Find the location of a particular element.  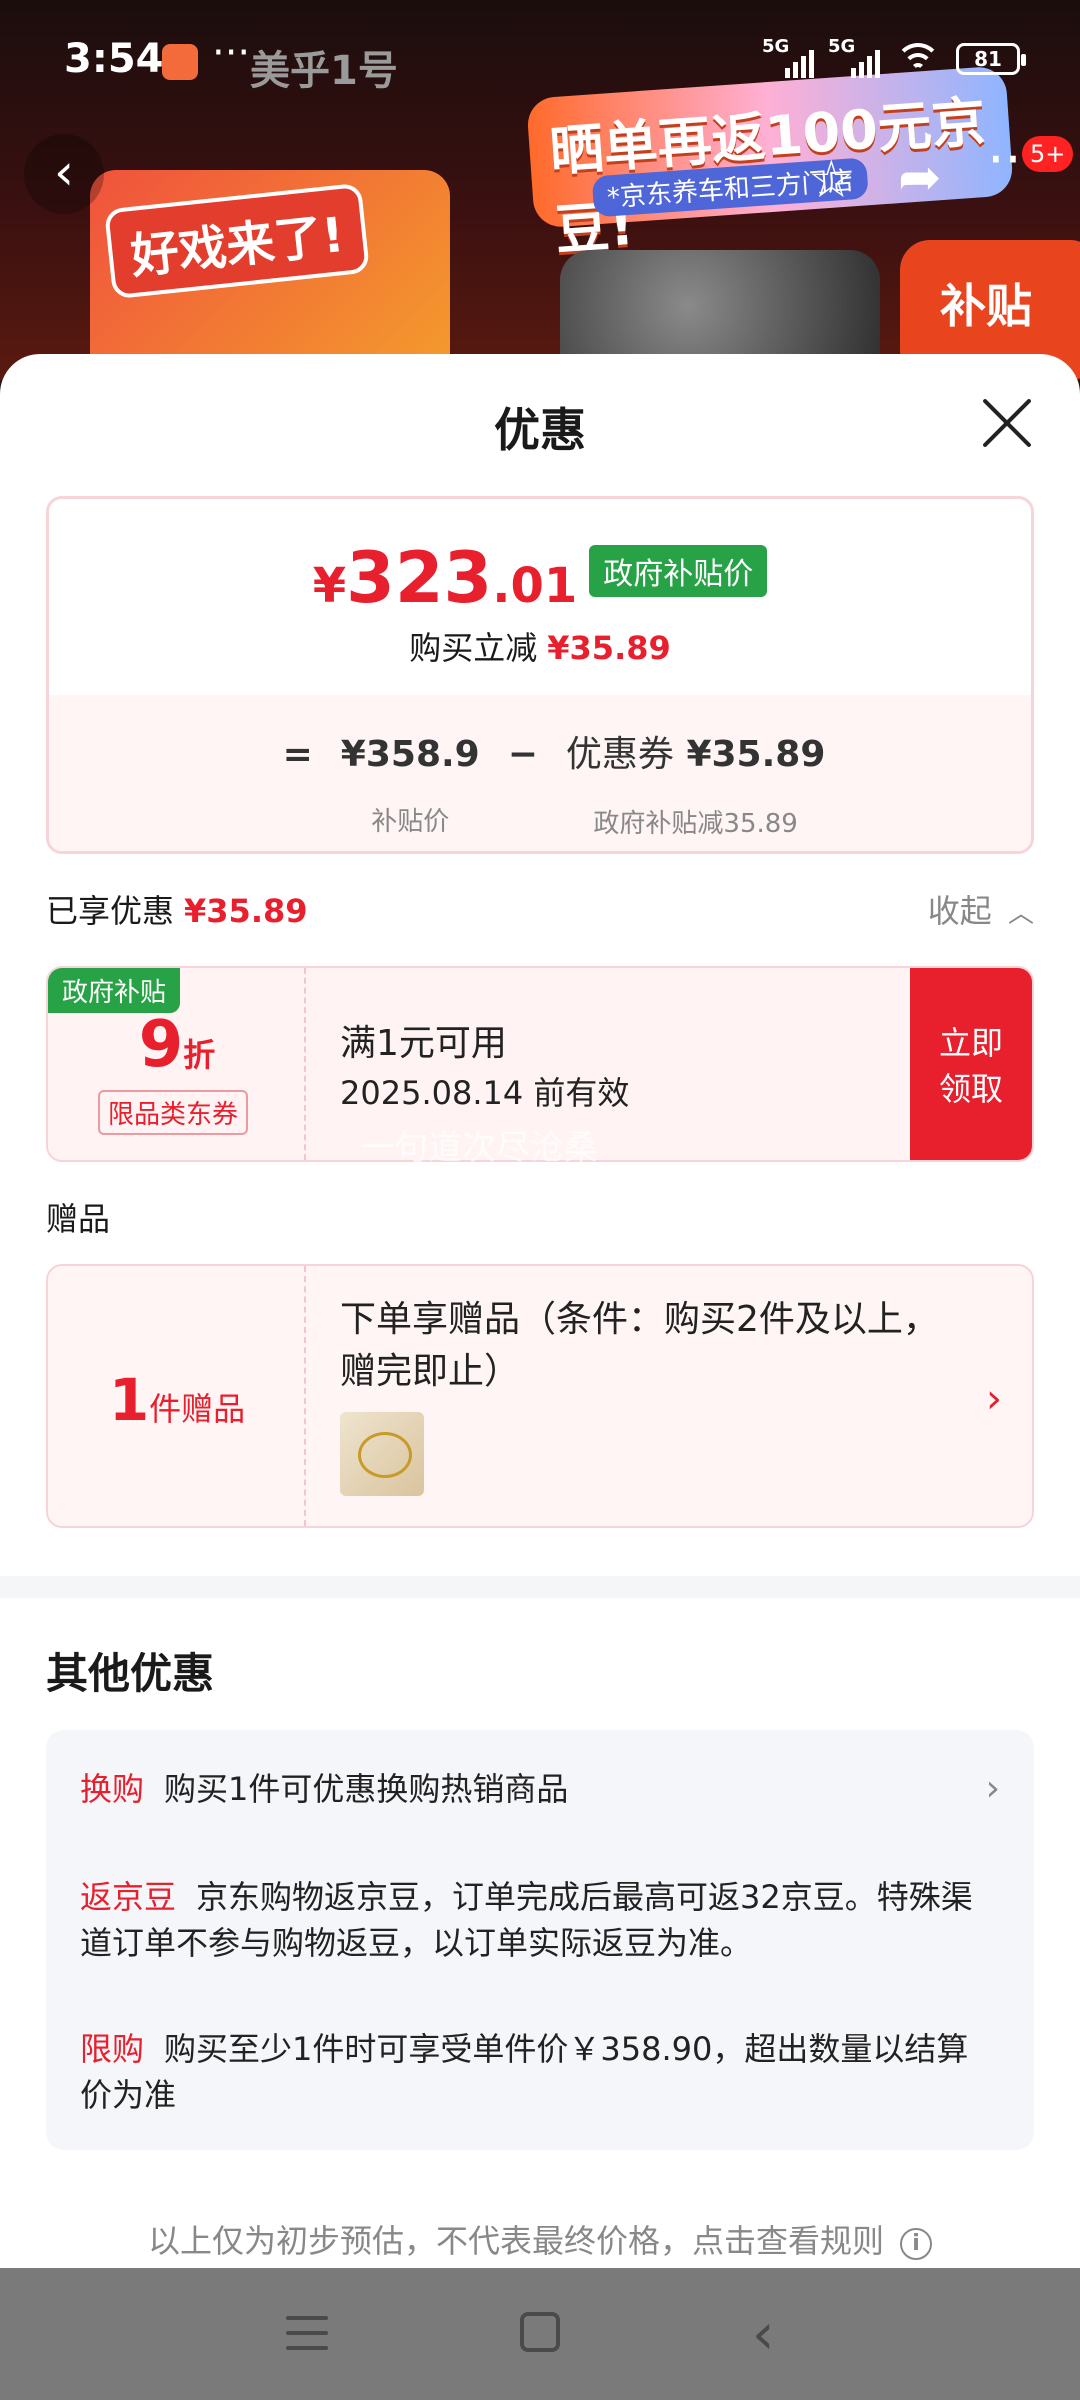

promo-bubble-graphic: 好戏来了! is located at coordinates (270, 275).